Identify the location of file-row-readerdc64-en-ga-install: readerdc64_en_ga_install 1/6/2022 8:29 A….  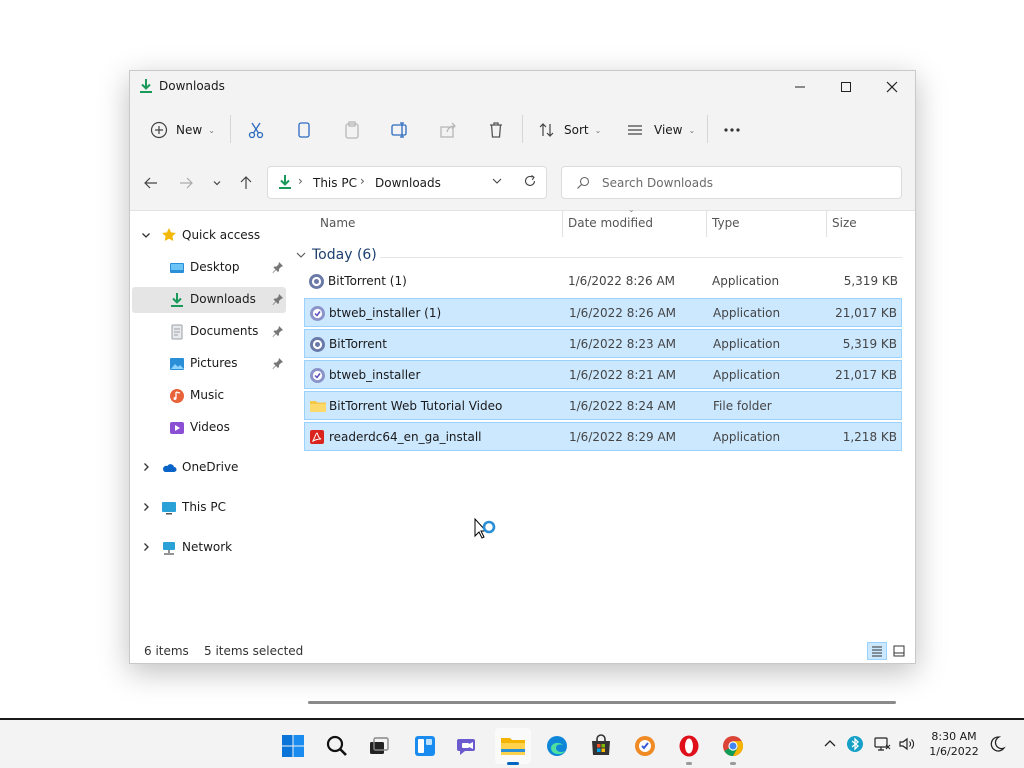
(603, 436).